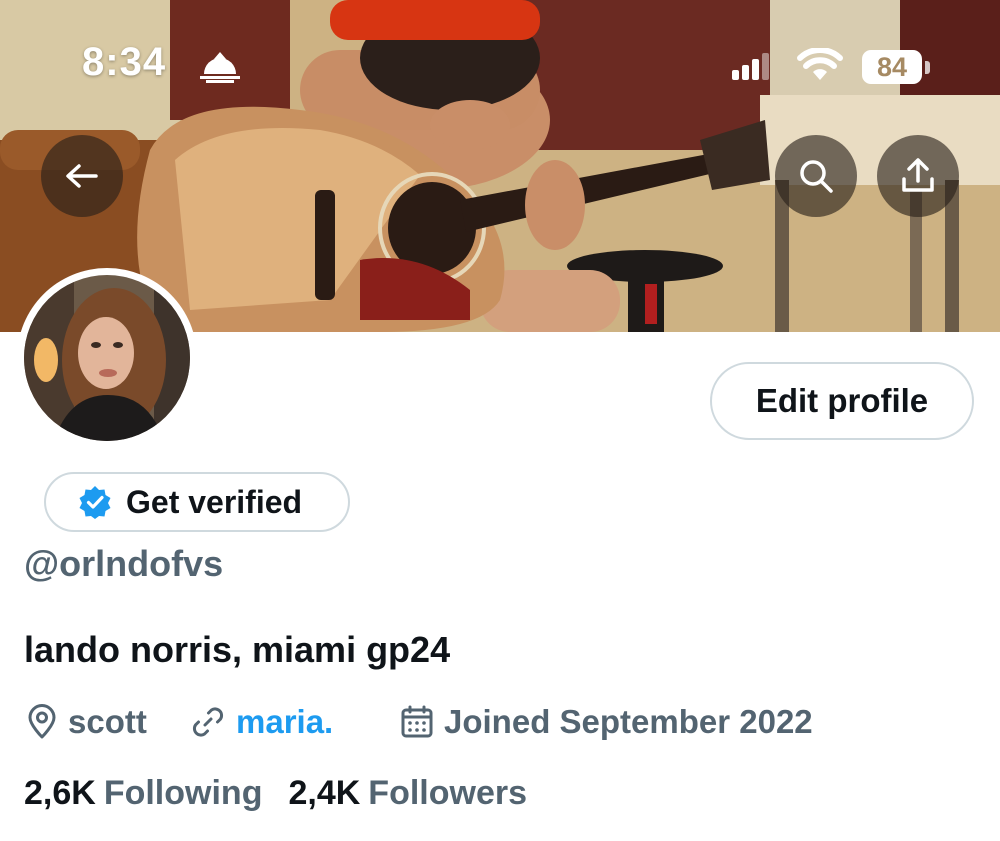 The height and width of the screenshot is (841, 1000). I want to click on profile-handle: @orlndofvs, so click(124, 563).